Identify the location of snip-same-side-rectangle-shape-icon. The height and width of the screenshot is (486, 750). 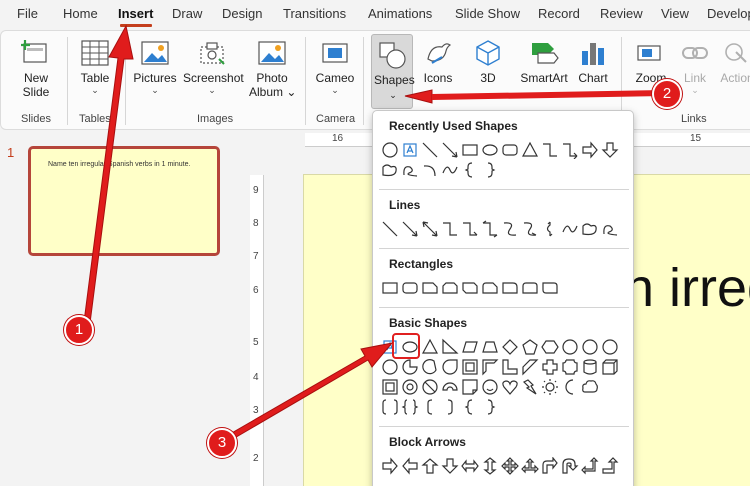
(450, 288).